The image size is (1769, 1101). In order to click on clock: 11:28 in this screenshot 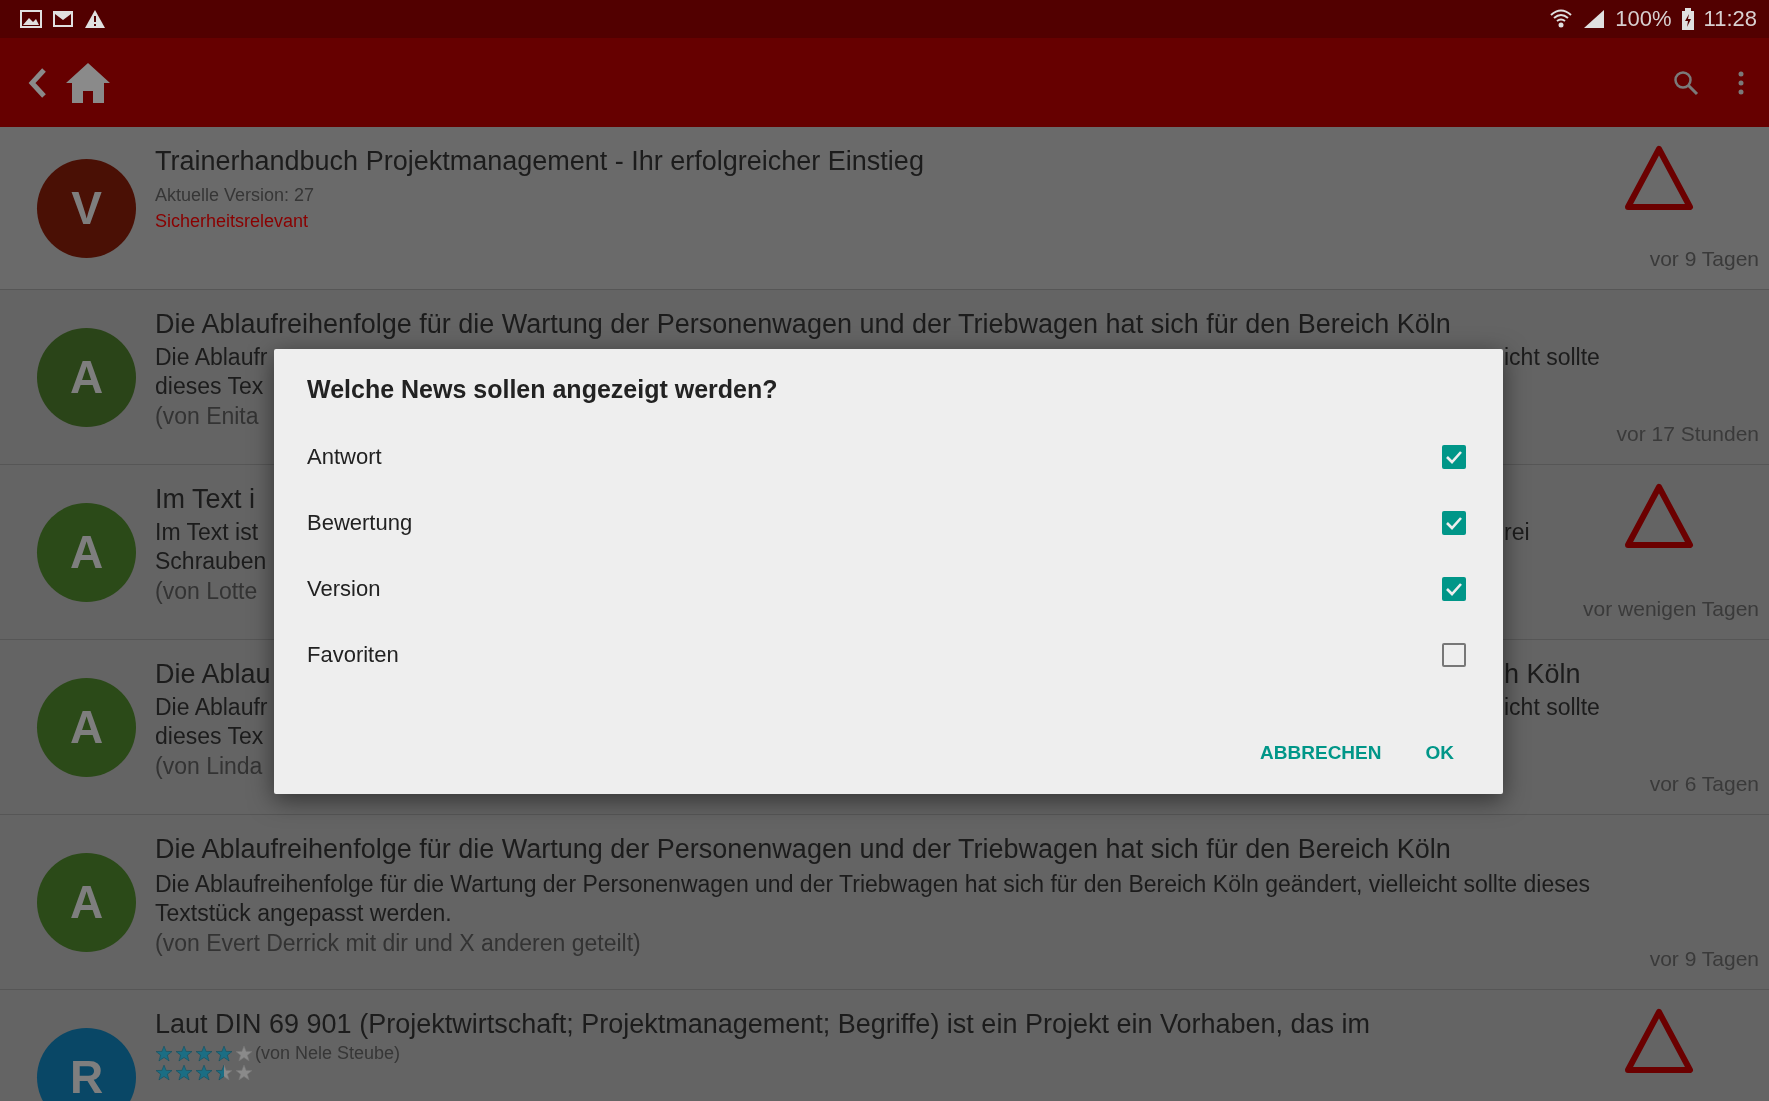, I will do `click(1730, 19)`.